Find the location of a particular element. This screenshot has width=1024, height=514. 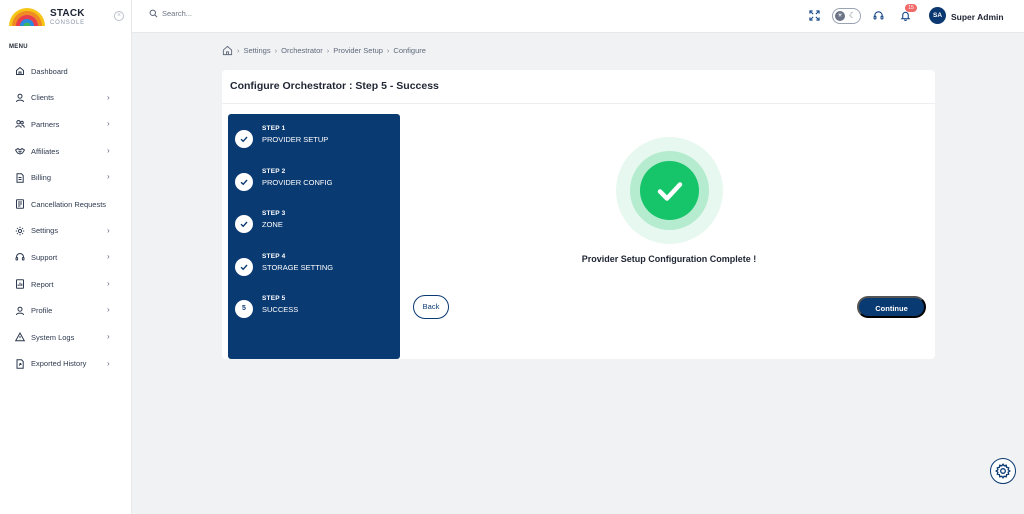

brand-name: STACK is located at coordinates (67, 13).